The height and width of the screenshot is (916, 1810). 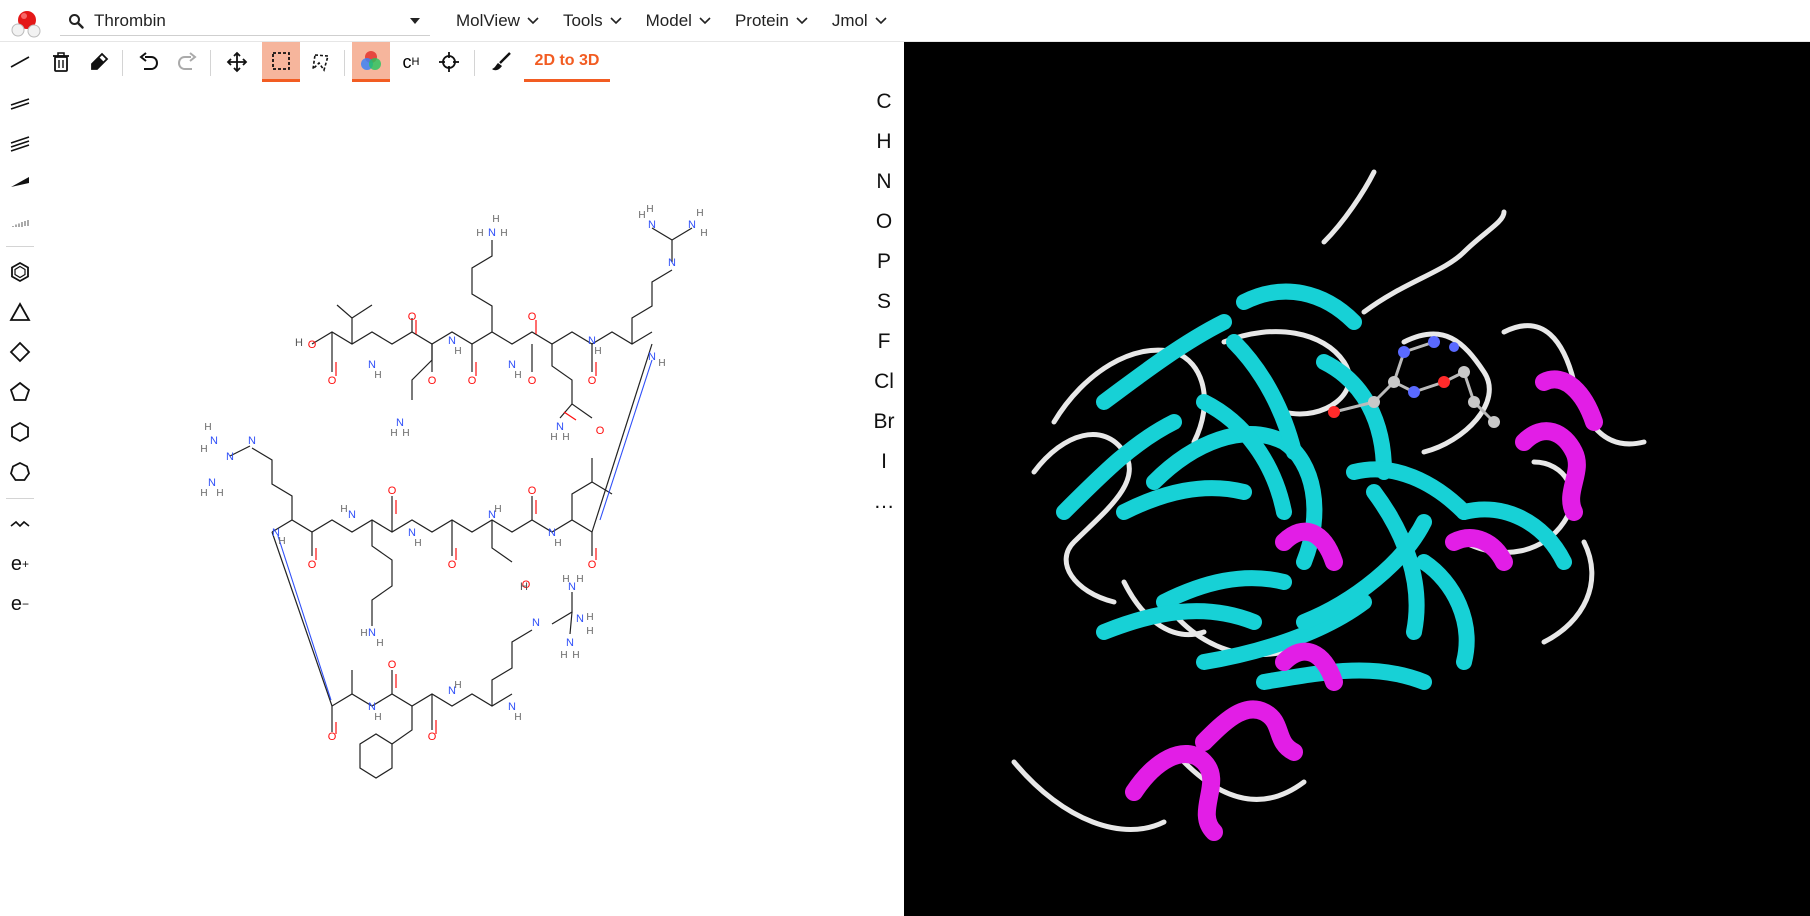 I want to click on element-s: S, so click(x=884, y=302).